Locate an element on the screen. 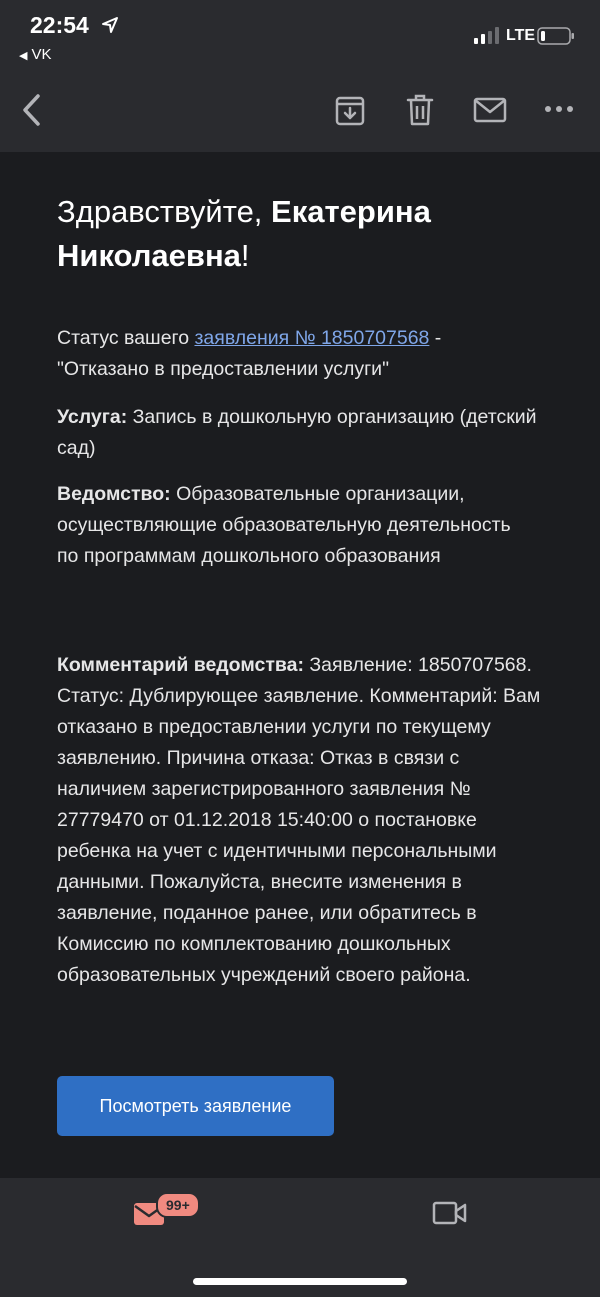  location-arrow-icon is located at coordinates (110, 25).